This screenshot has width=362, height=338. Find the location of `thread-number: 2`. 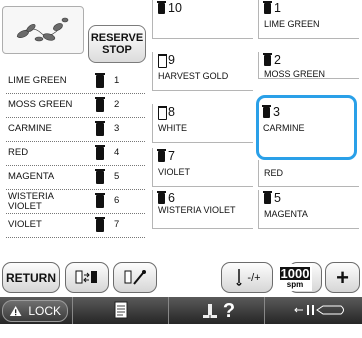

thread-number: 2 is located at coordinates (277, 60).